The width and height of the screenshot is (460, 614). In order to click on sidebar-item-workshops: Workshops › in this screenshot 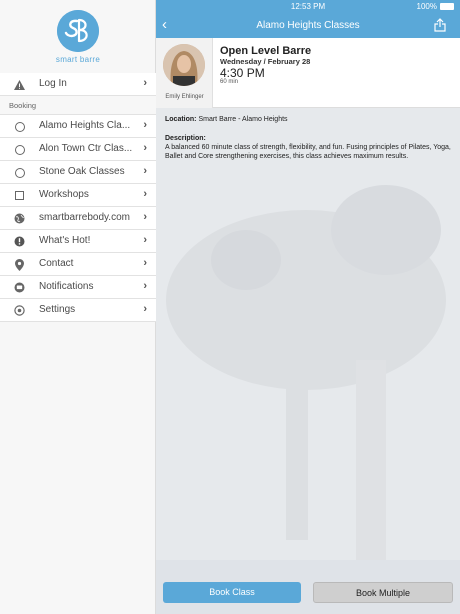, I will do `click(78, 195)`.